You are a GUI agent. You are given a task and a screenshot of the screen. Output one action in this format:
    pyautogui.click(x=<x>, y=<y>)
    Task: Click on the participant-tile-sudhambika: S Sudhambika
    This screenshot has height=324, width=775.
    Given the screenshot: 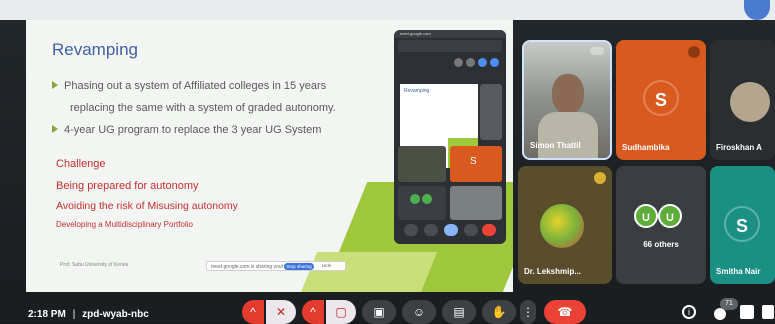 What is the action you would take?
    pyautogui.click(x=661, y=100)
    